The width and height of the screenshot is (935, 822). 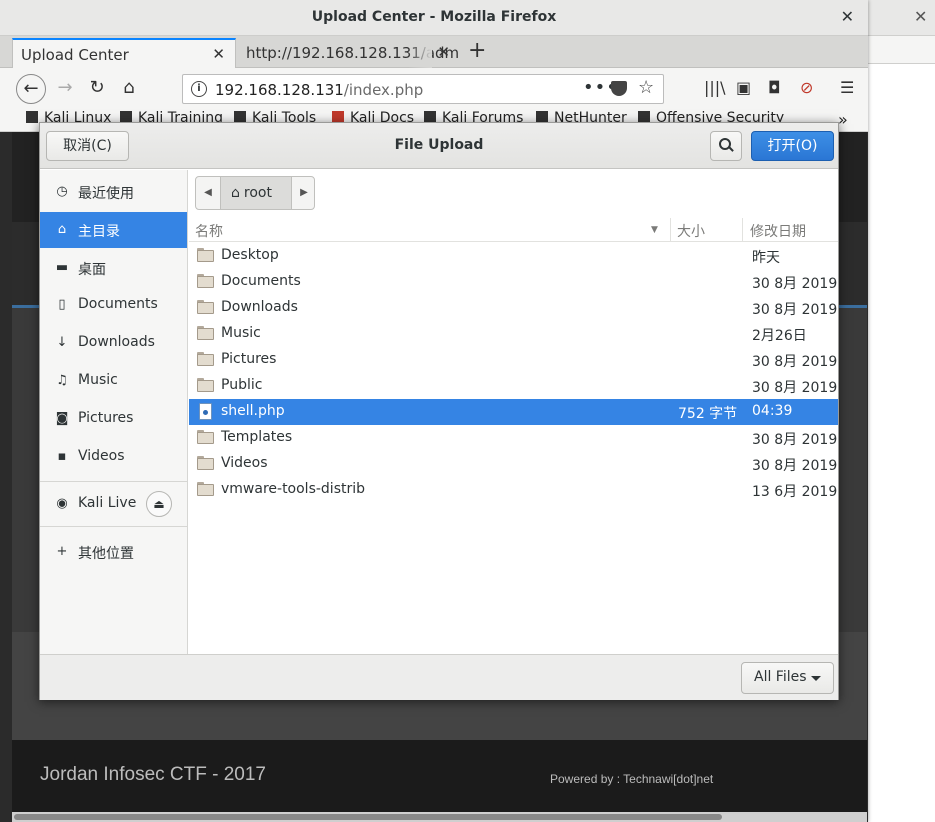 What do you see at coordinates (98, 380) in the screenshot?
I see `sidebar-item-label: Music` at bounding box center [98, 380].